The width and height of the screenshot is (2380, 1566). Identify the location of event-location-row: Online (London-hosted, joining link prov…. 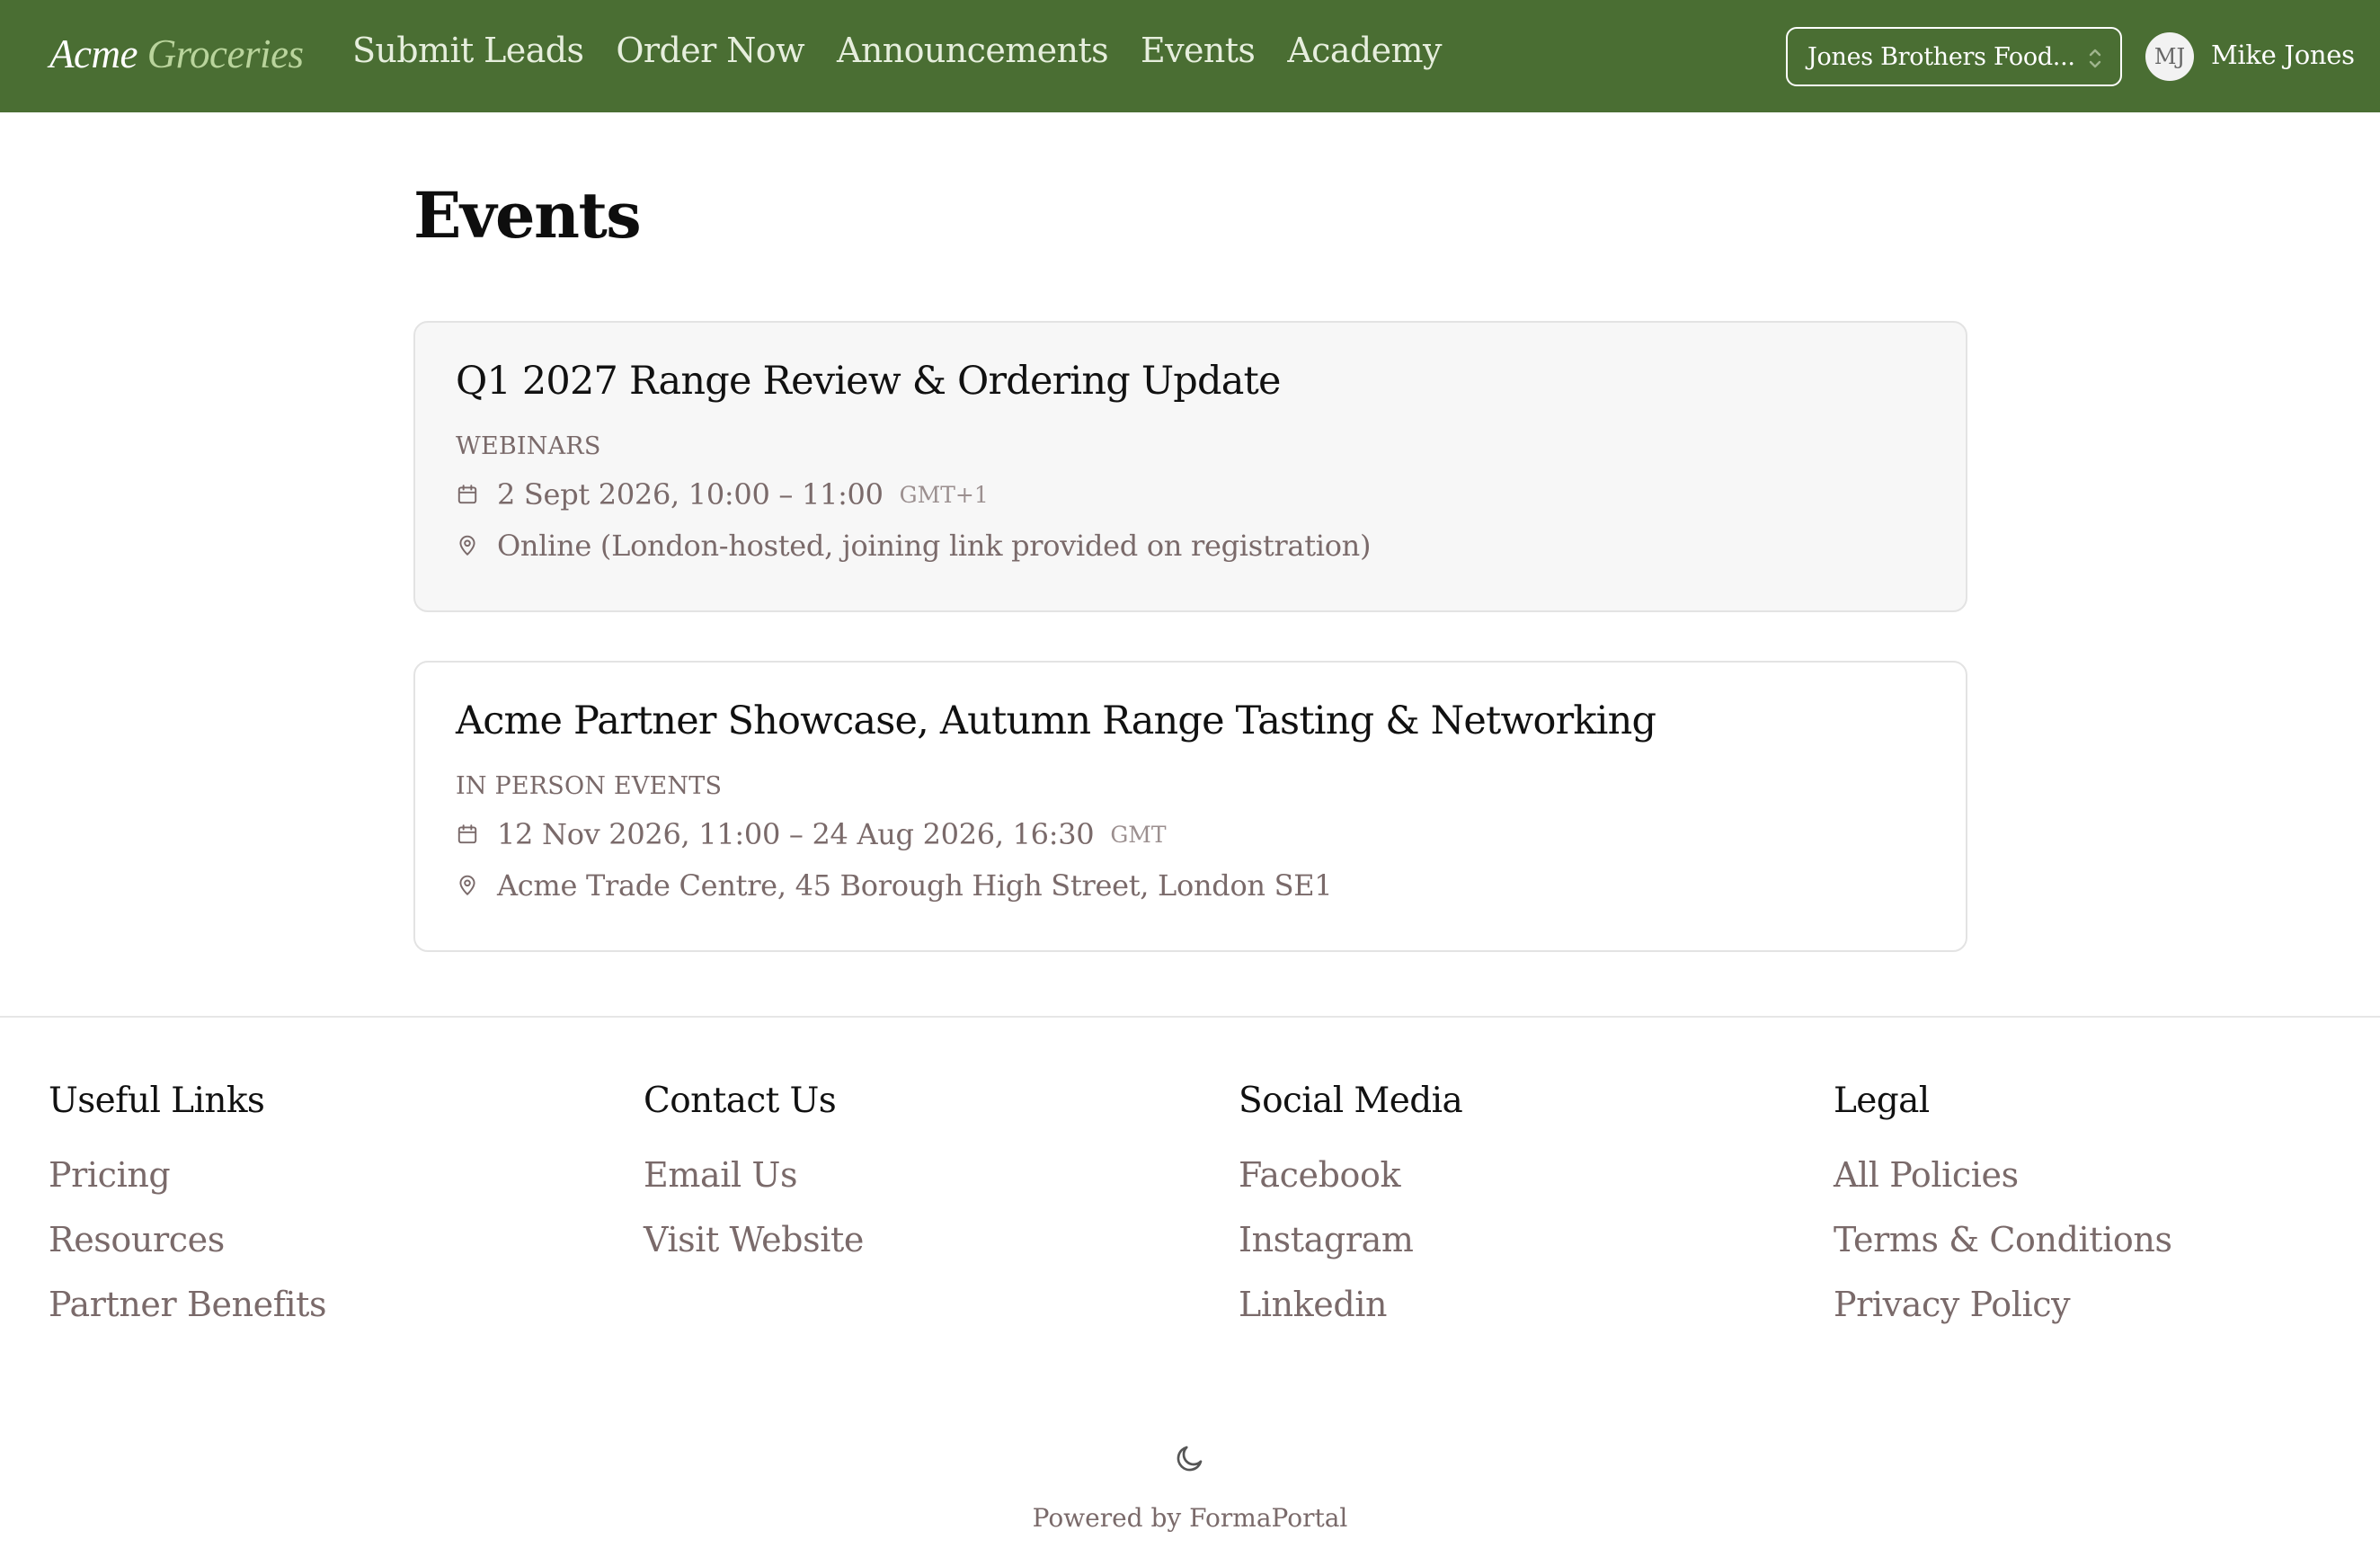
(913, 546).